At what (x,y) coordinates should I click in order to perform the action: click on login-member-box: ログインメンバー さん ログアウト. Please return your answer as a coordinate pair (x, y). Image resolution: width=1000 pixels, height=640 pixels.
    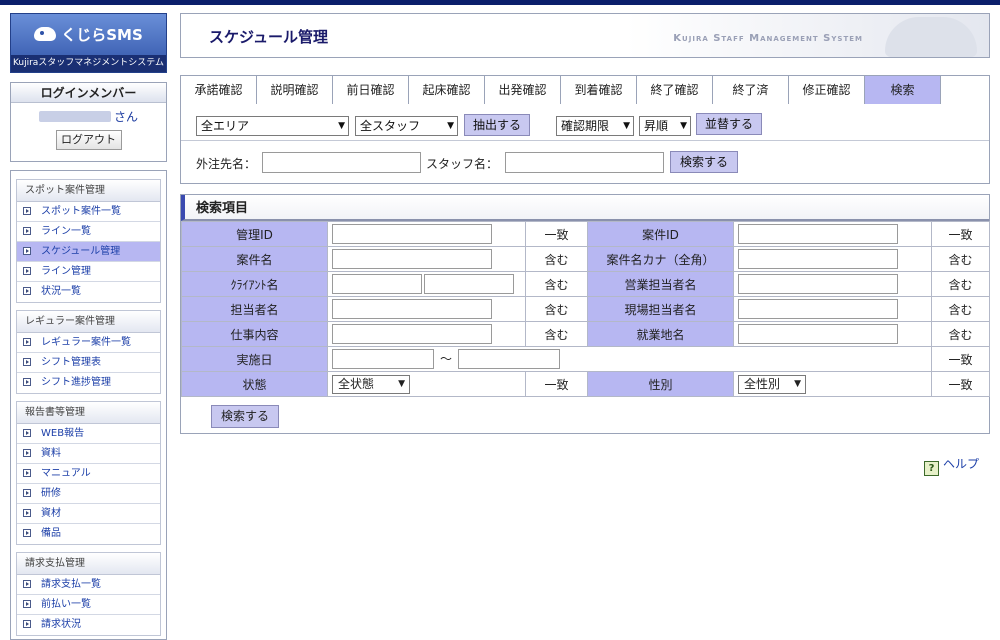
    Looking at the image, I should click on (88, 122).